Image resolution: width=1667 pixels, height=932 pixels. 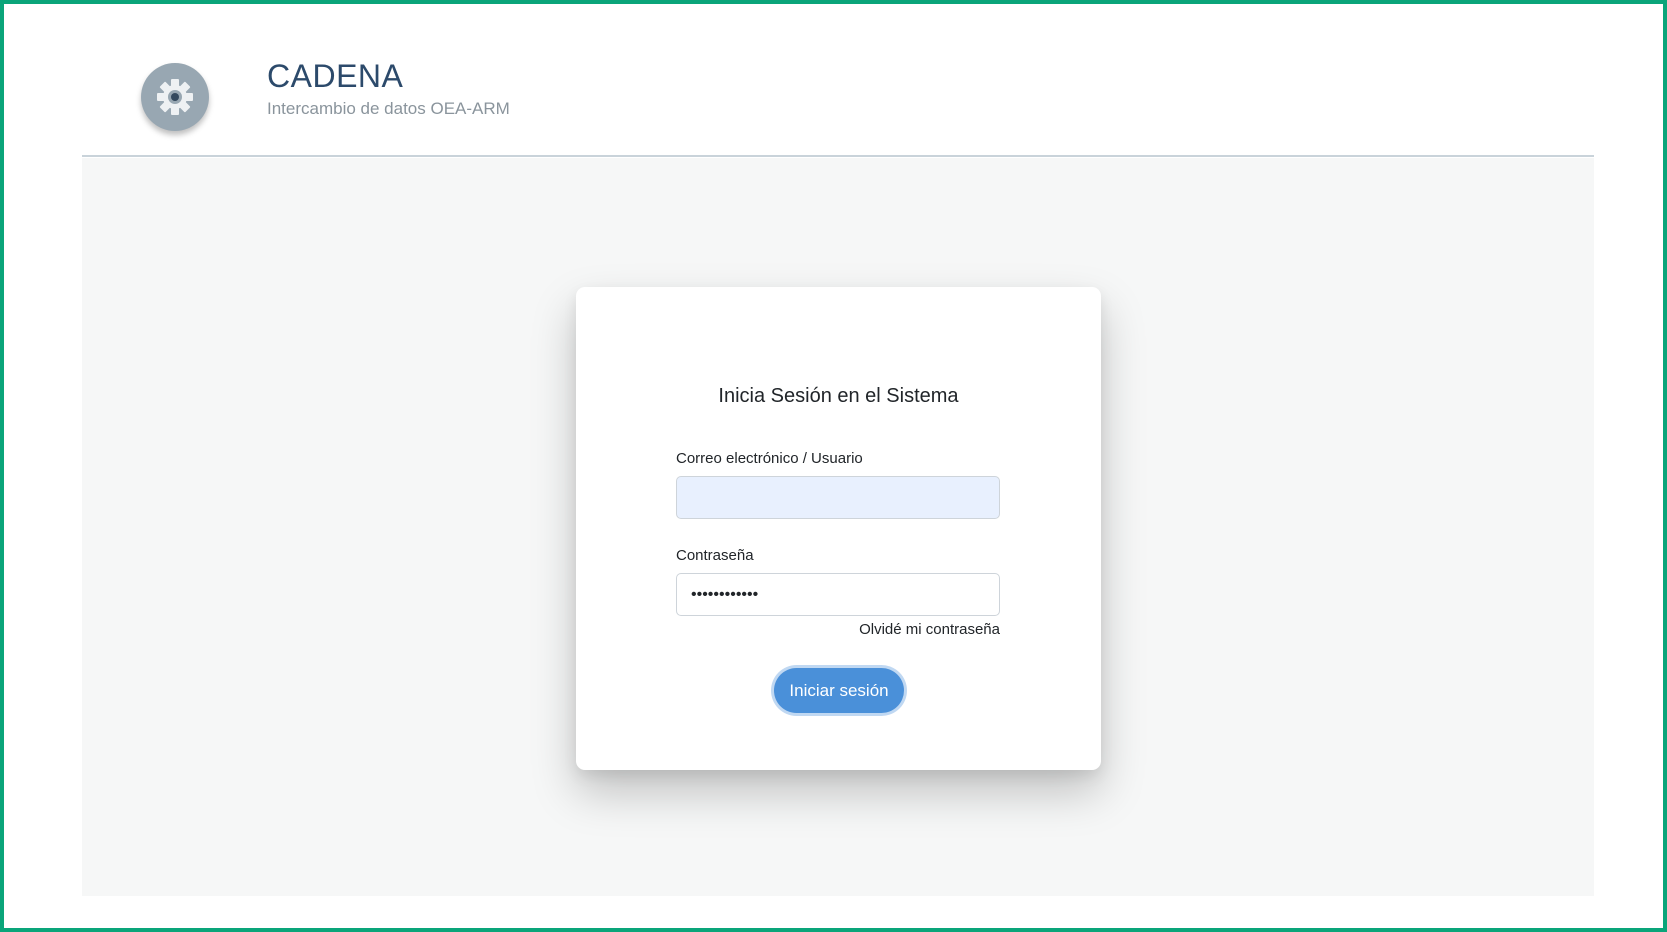 What do you see at coordinates (839, 690) in the screenshot?
I see `login-button: Iniciar sesión` at bounding box center [839, 690].